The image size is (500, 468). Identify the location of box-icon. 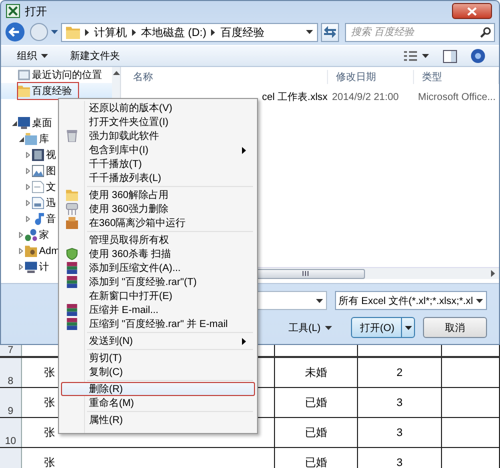
(72, 223).